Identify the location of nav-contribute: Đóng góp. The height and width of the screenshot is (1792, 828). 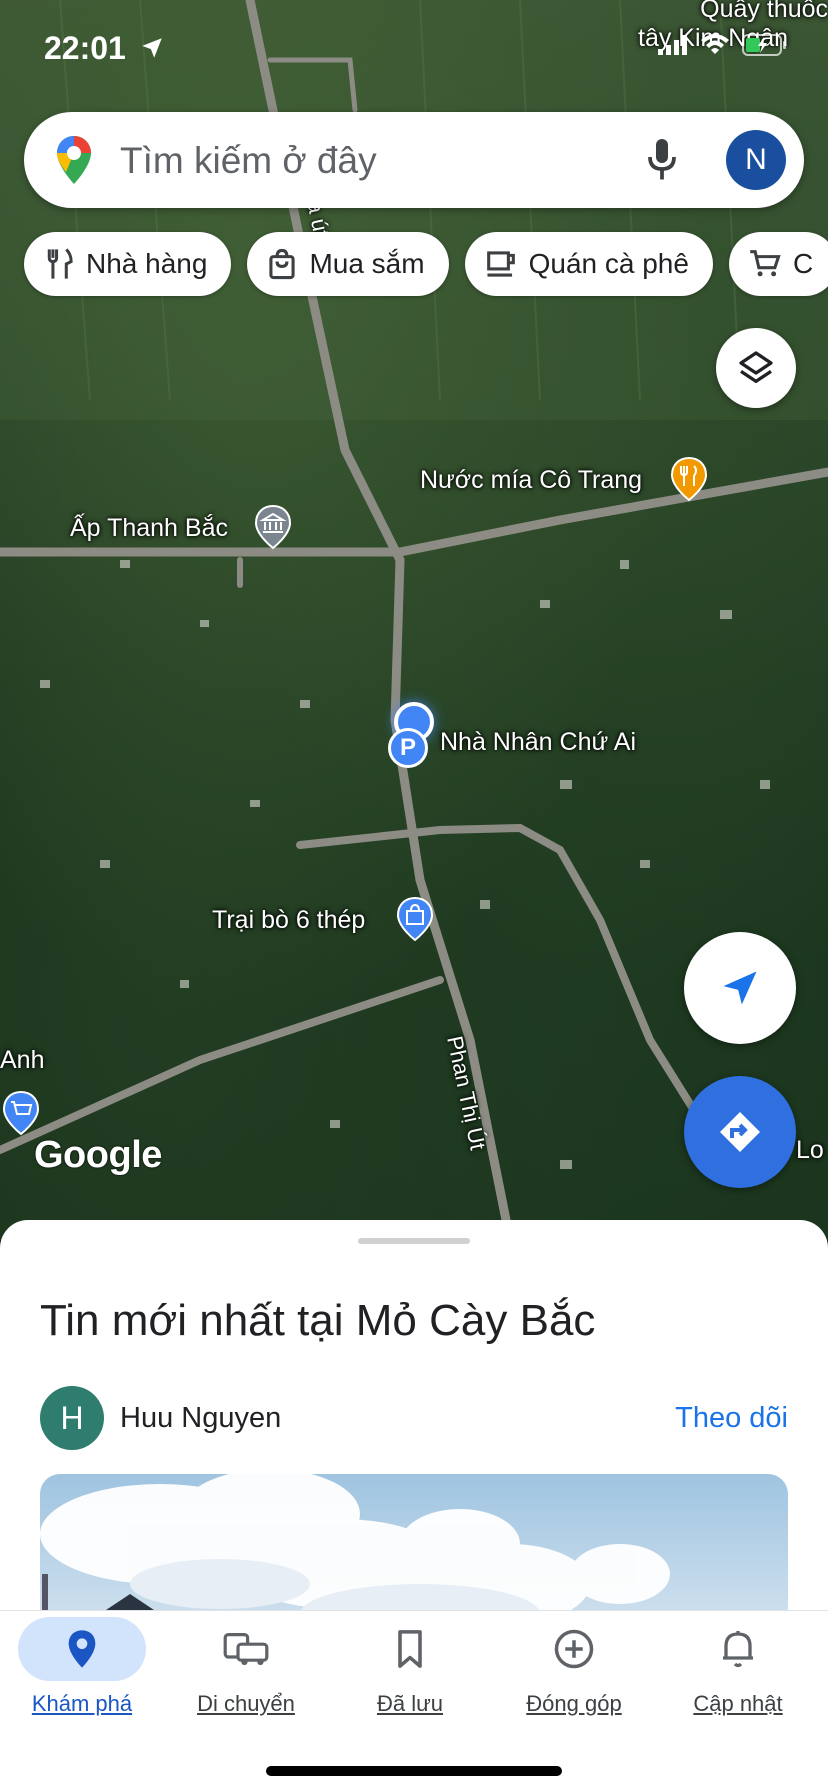
(574, 1667).